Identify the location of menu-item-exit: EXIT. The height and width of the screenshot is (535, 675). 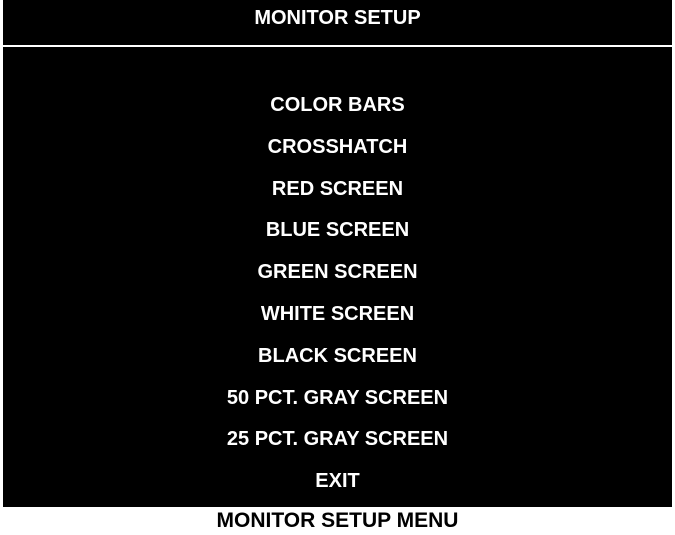
(337, 487).